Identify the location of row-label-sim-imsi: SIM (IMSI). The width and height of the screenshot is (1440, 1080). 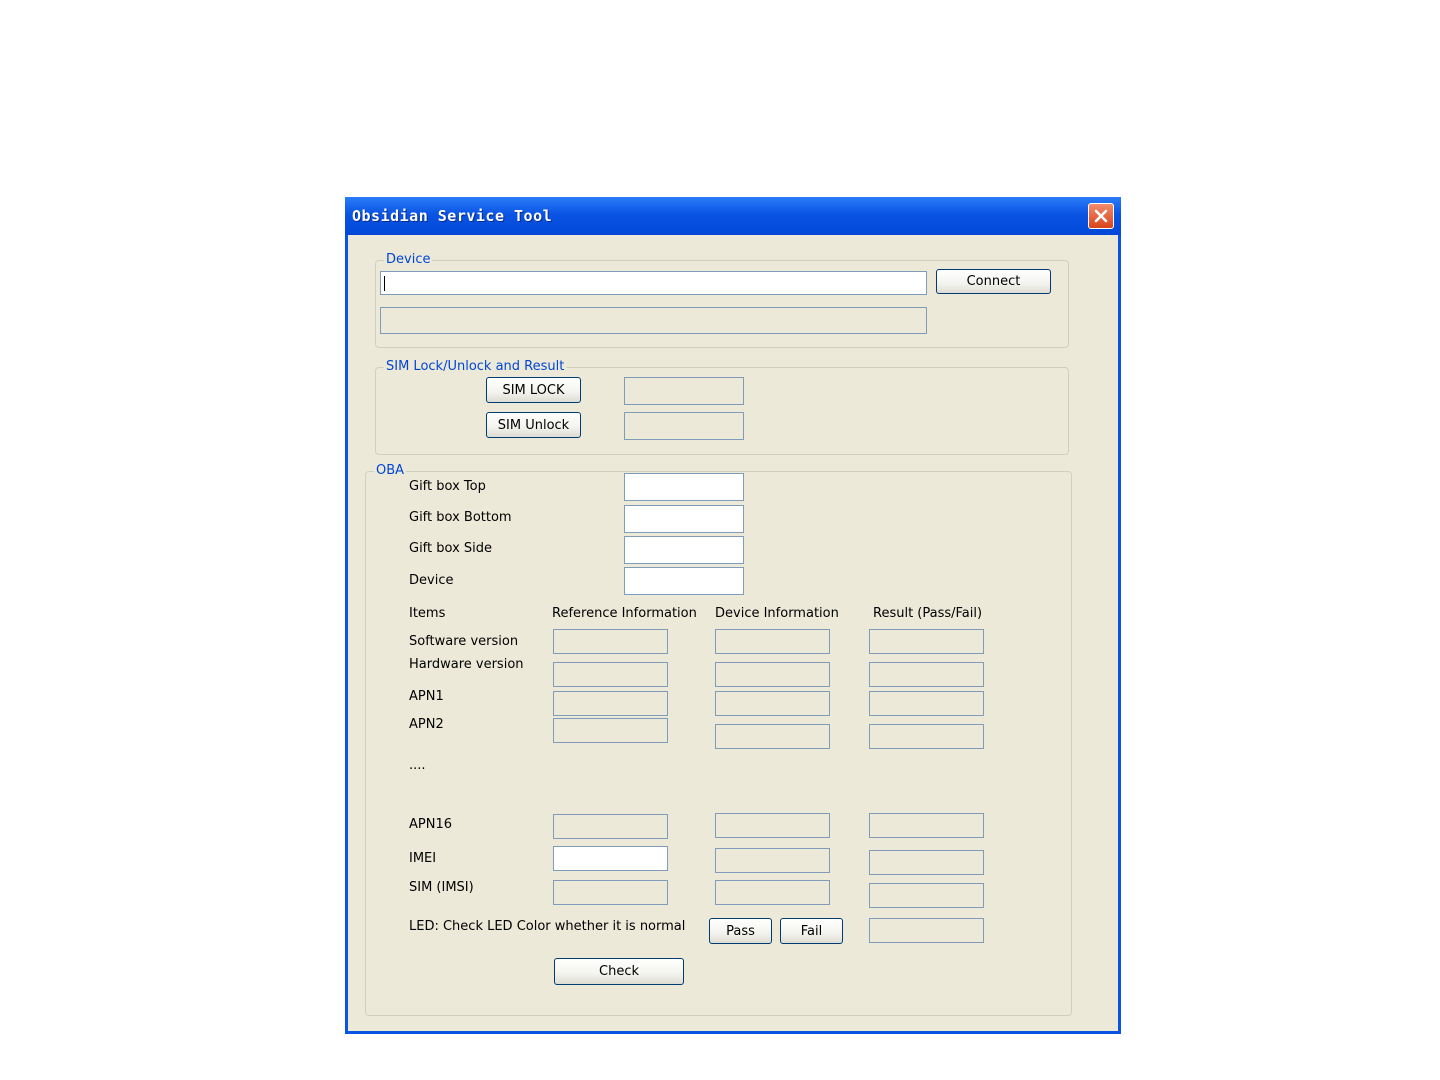
(441, 887).